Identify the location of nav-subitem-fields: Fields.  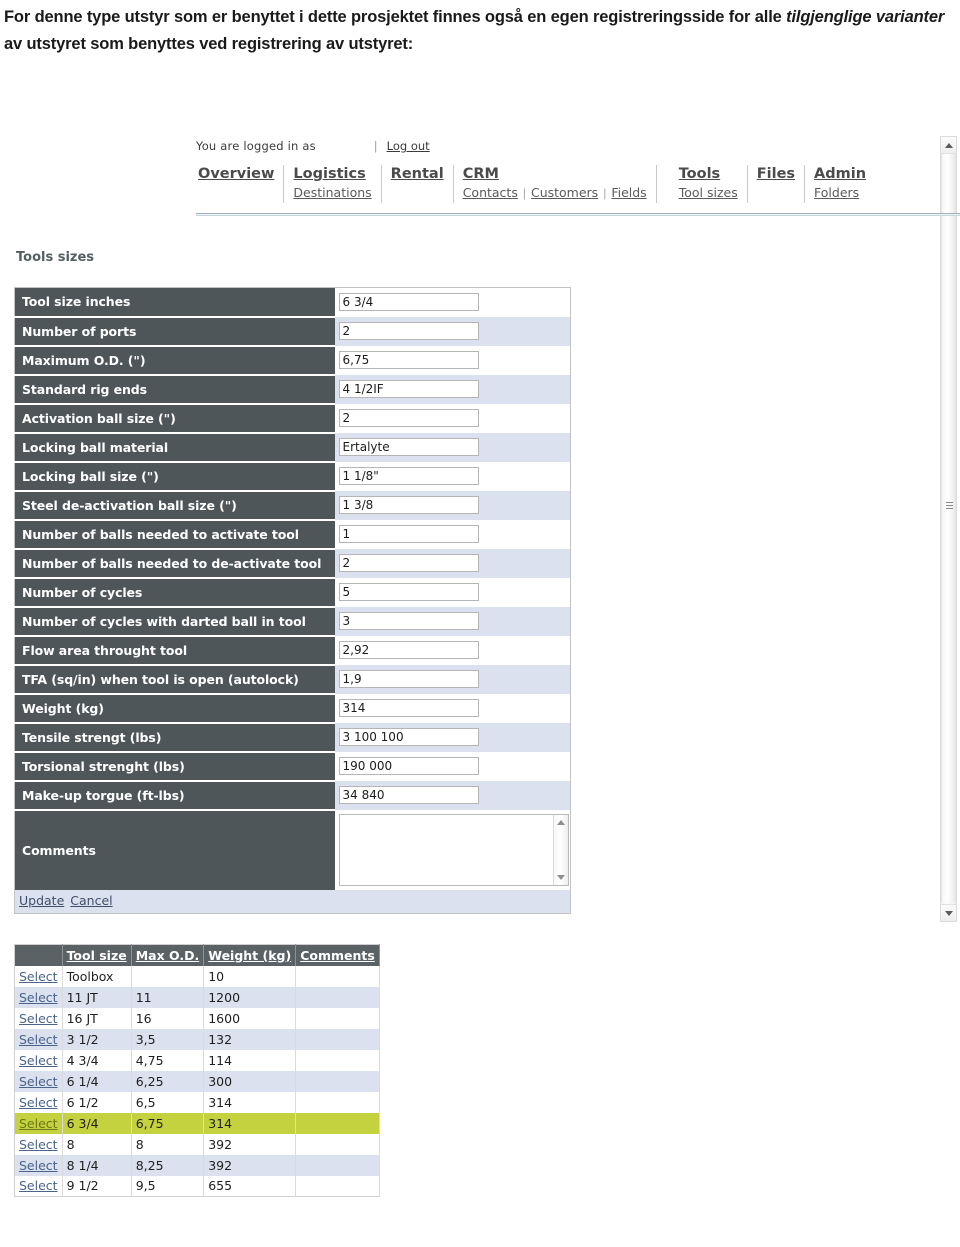
(628, 192).